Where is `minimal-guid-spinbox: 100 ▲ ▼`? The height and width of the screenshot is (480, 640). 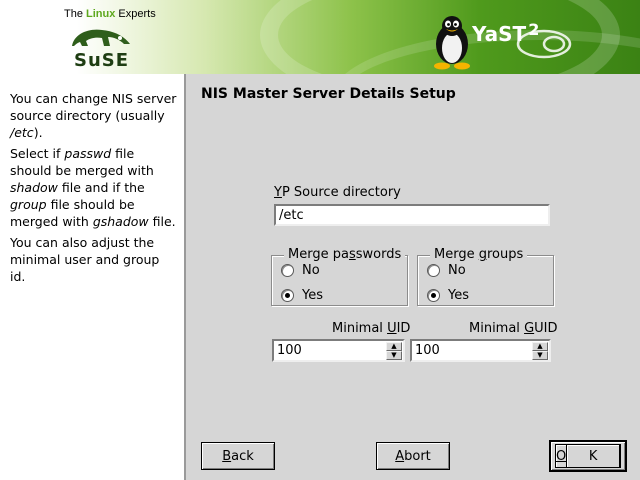 minimal-guid-spinbox: 100 ▲ ▼ is located at coordinates (480, 350).